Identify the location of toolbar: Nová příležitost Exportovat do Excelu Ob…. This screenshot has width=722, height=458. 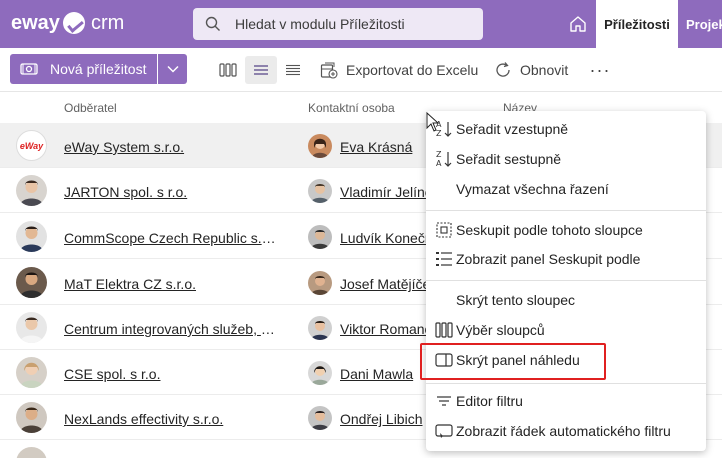
(361, 70).